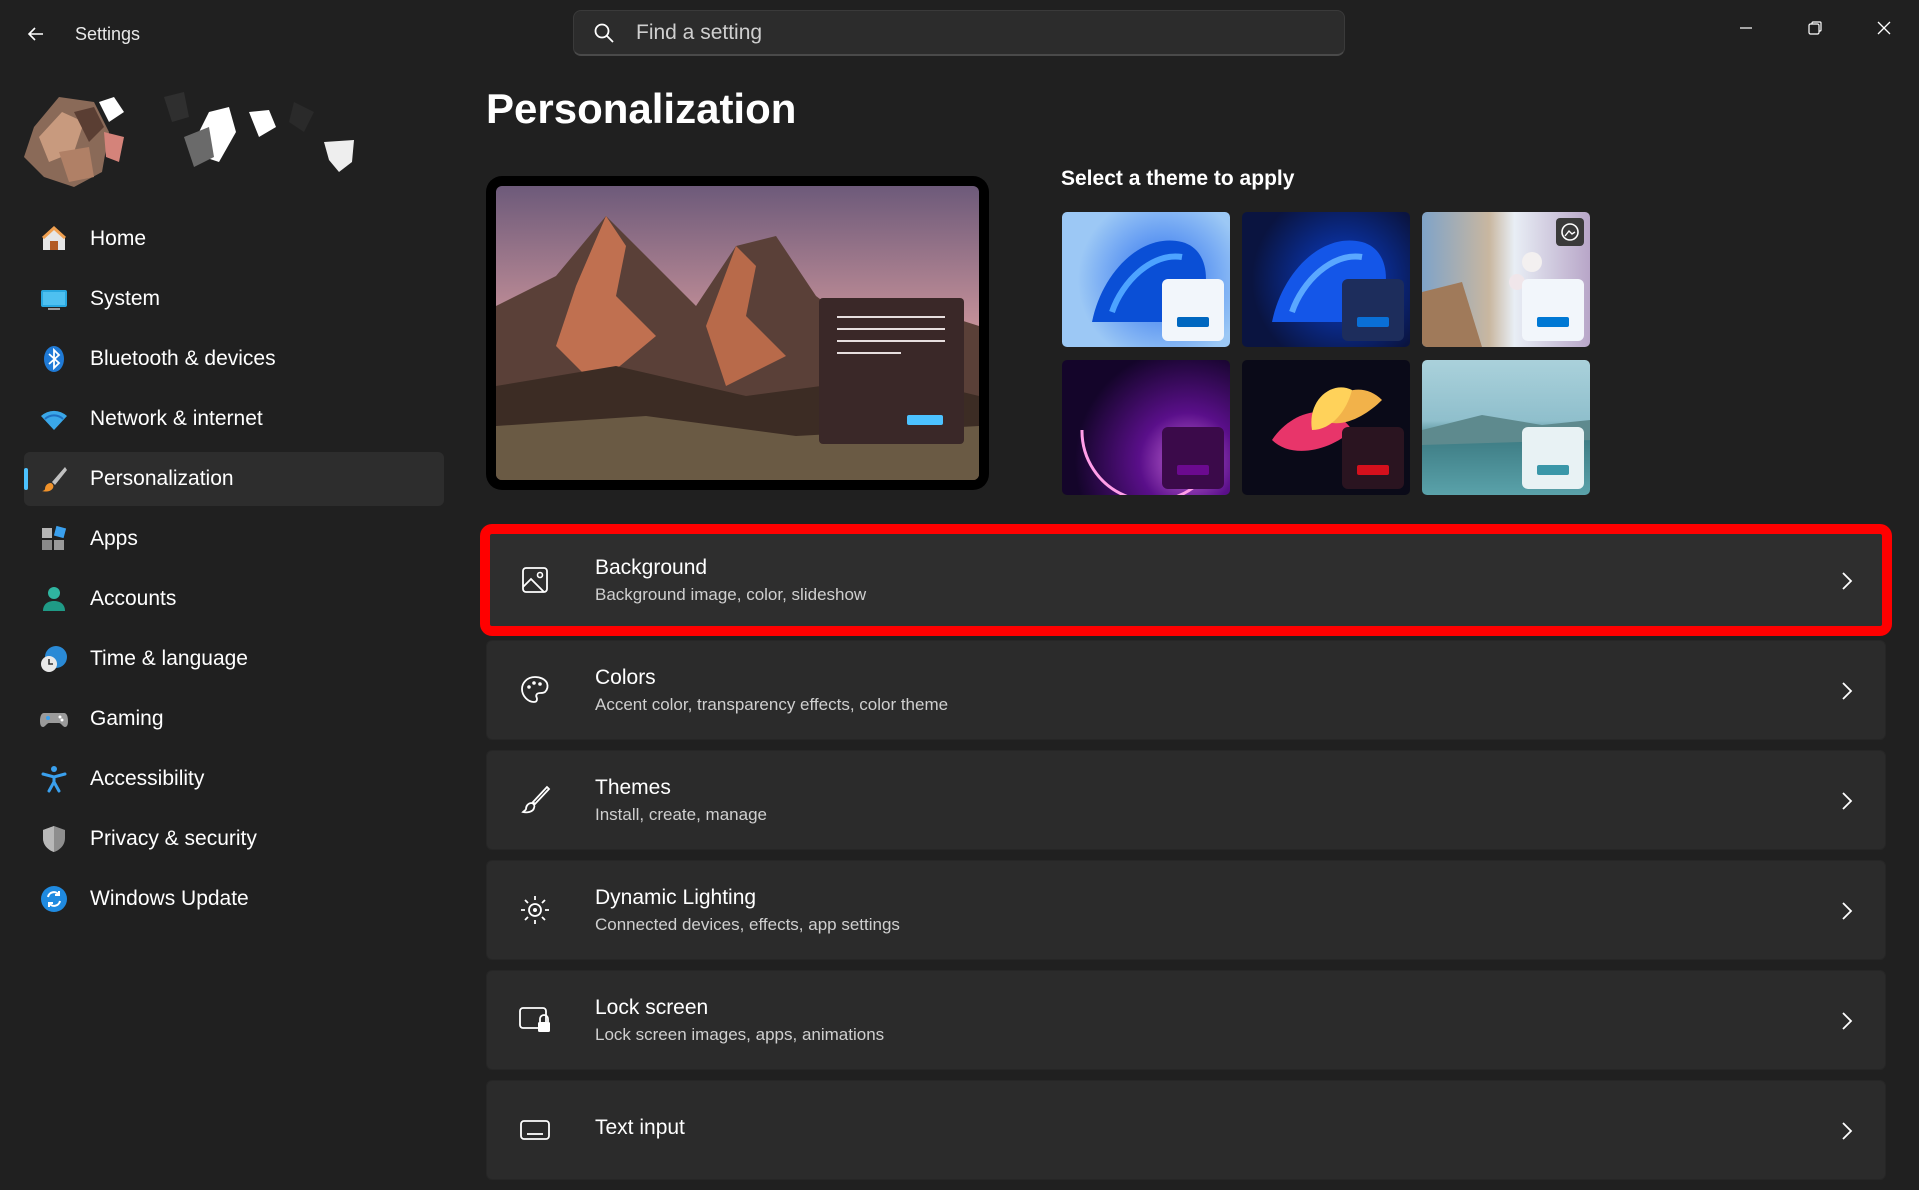 The image size is (1919, 1190). I want to click on sidebar-item-windows-update: Windows Update, so click(234, 899).